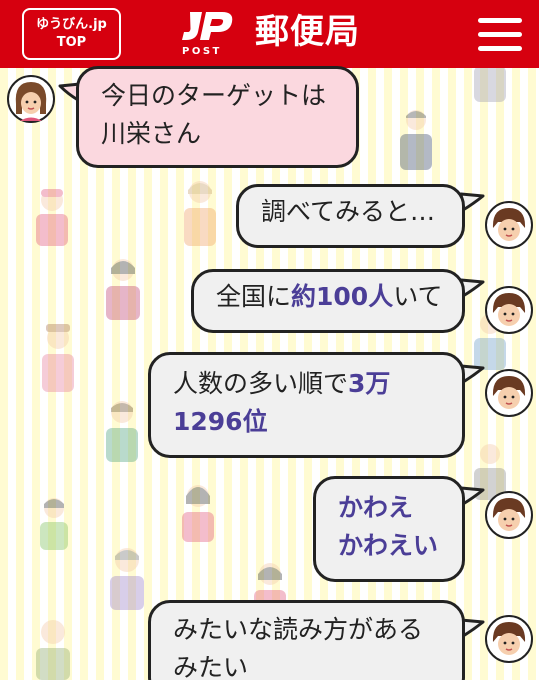 The image size is (539, 680). I want to click on top-button-label-1: ゆうびん.jp, so click(71, 24).